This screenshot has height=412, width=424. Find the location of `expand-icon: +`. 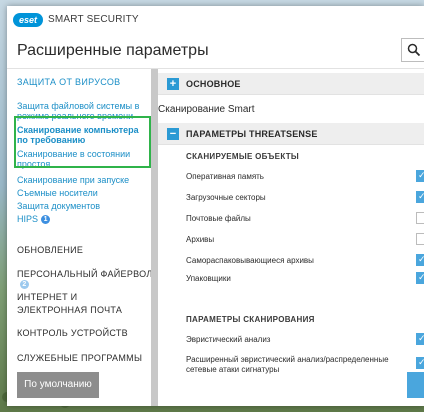

expand-icon: + is located at coordinates (173, 84).